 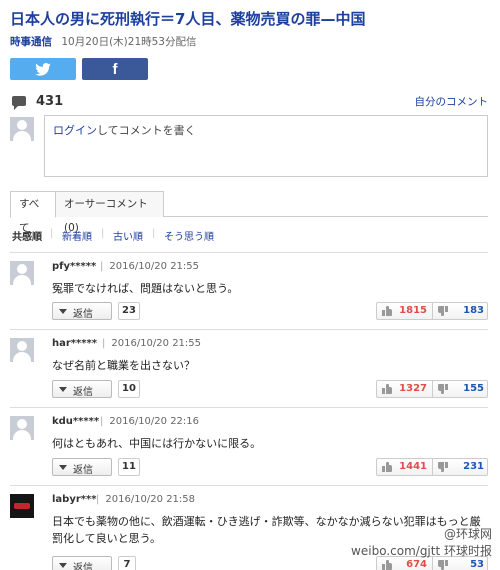 I want to click on reply-count: 11, so click(x=129, y=467).